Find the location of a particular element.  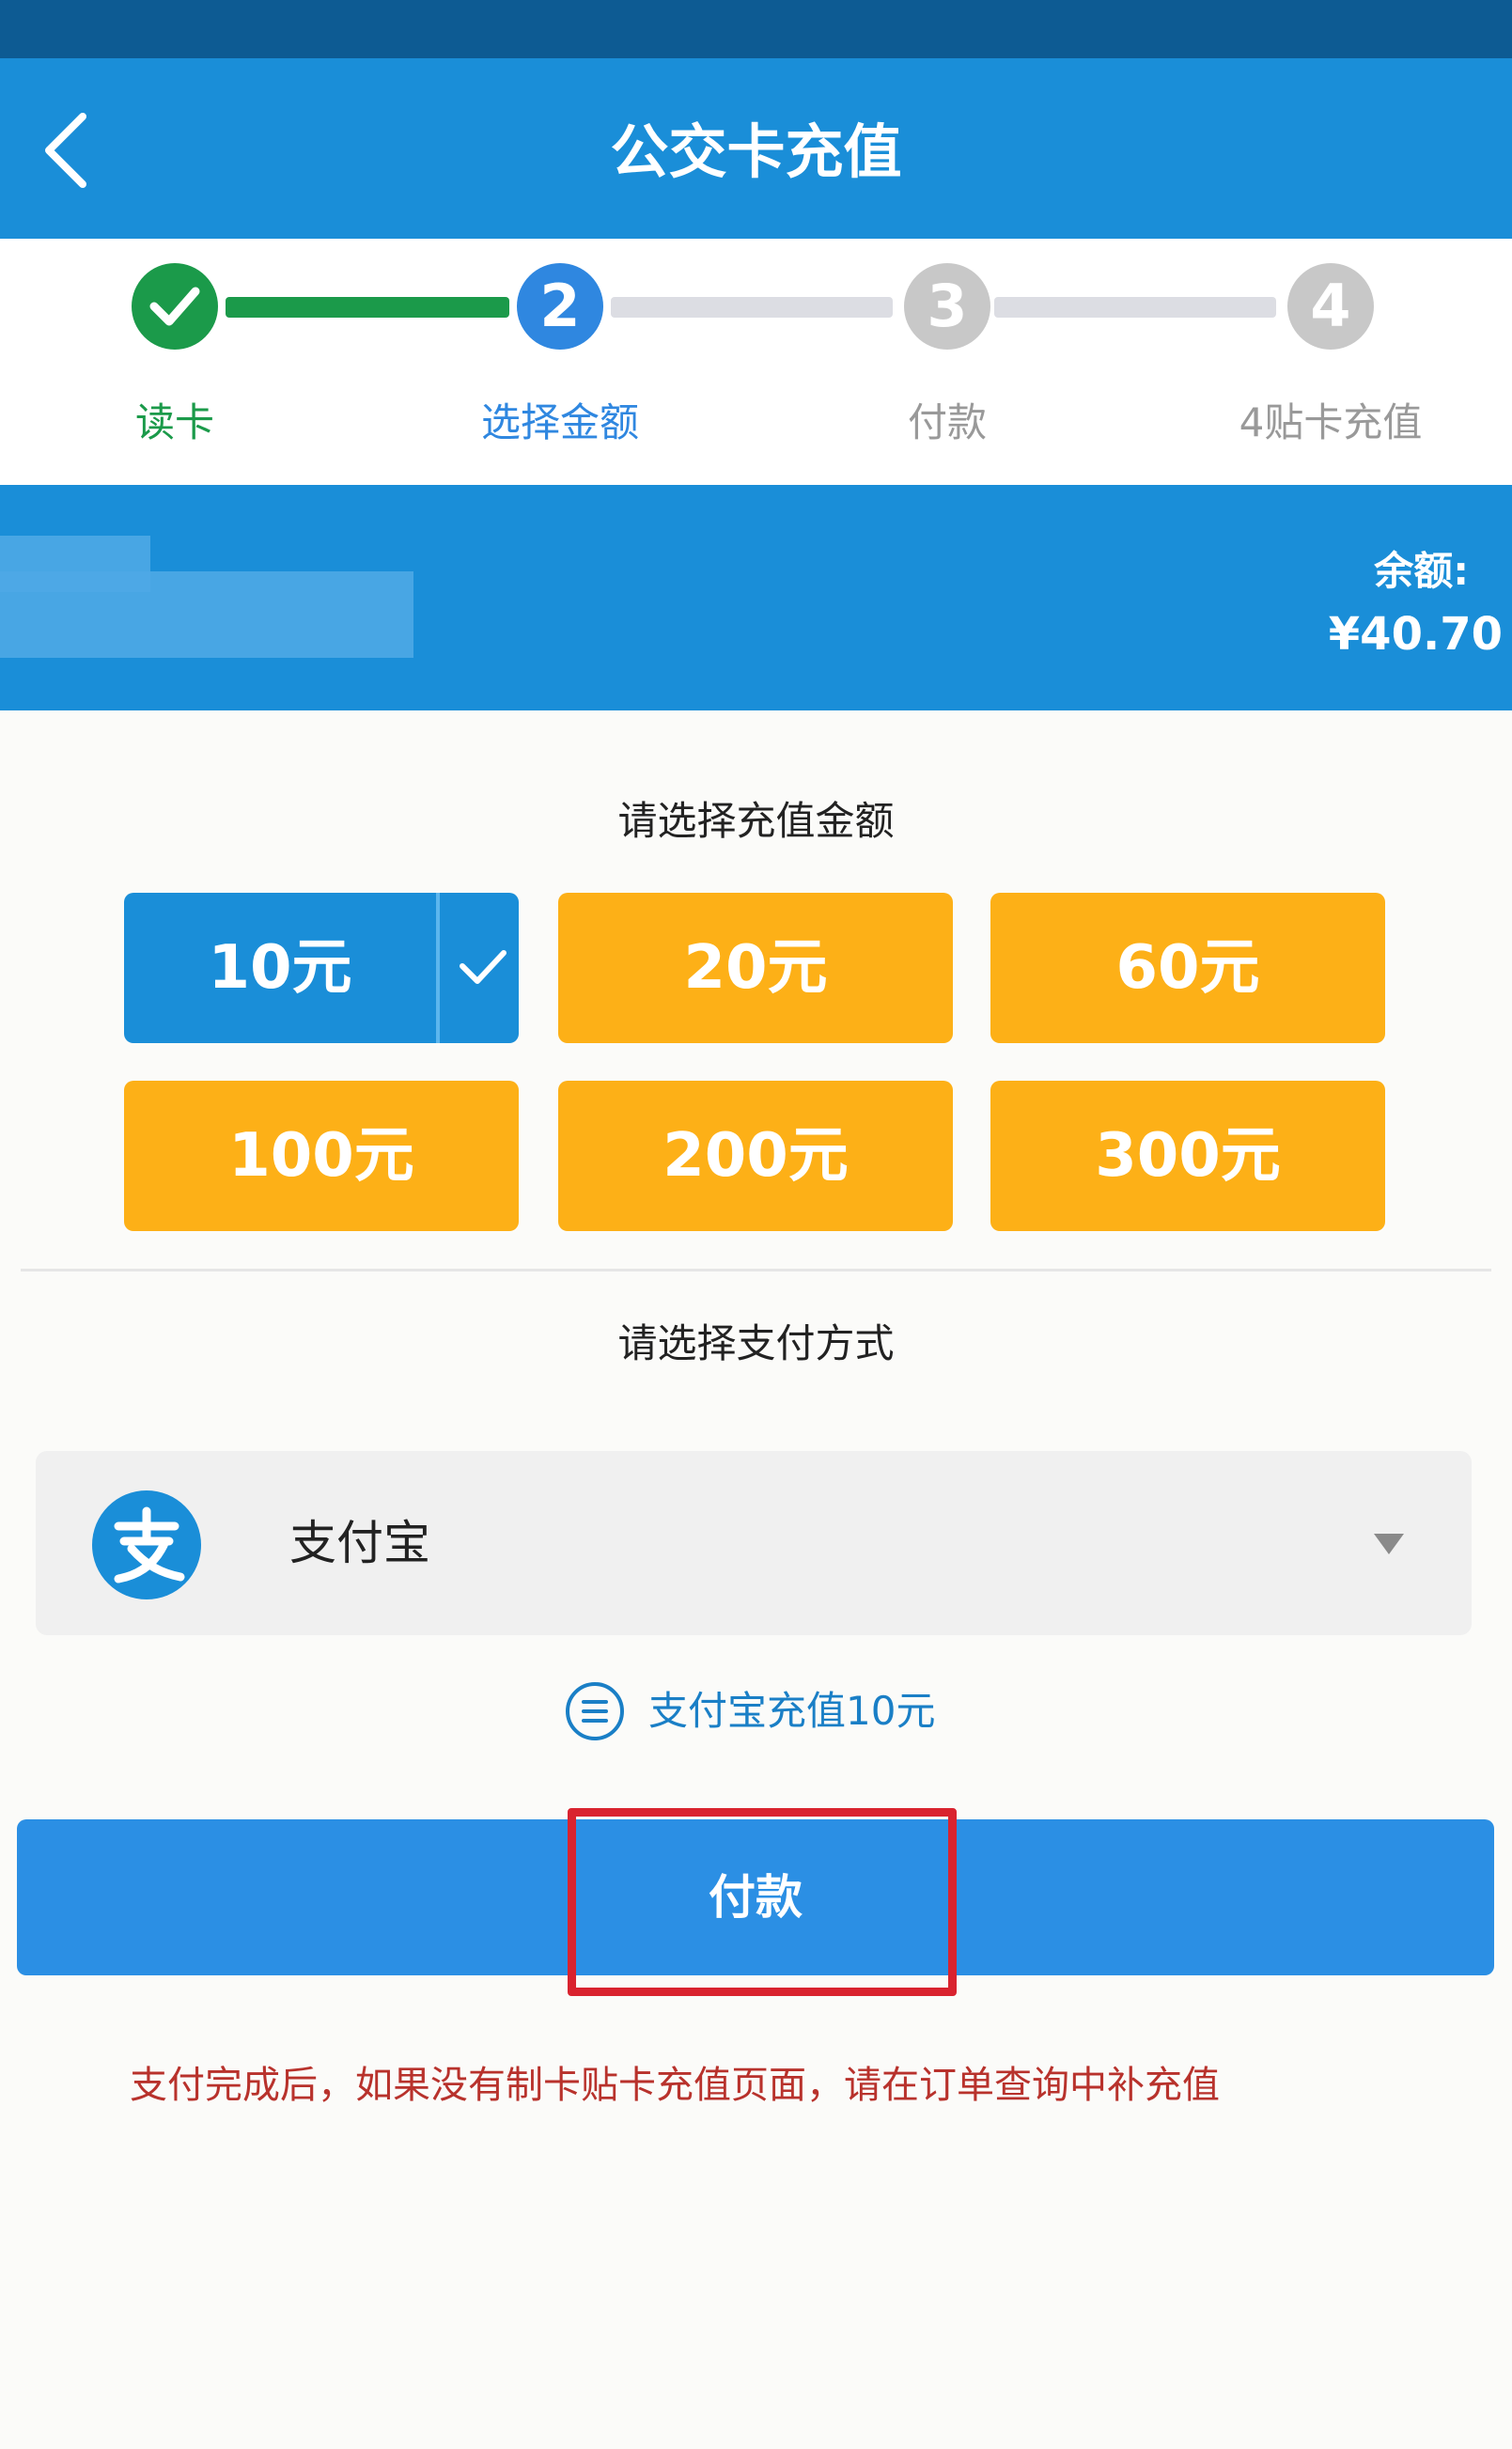

amount-label: 10元 is located at coordinates (280, 968).